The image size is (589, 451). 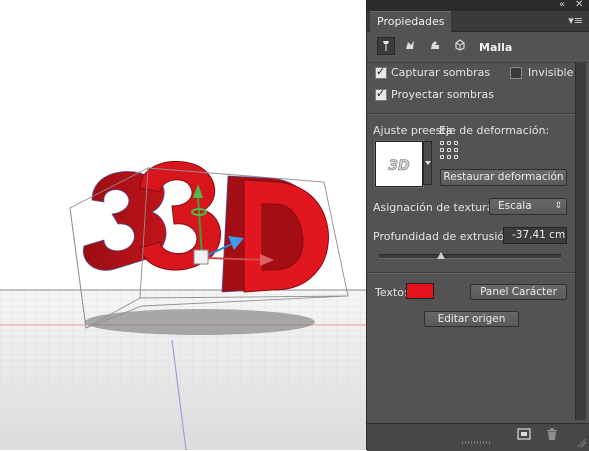 What do you see at coordinates (381, 72) in the screenshot?
I see `capture-shadows-checkbox` at bounding box center [381, 72].